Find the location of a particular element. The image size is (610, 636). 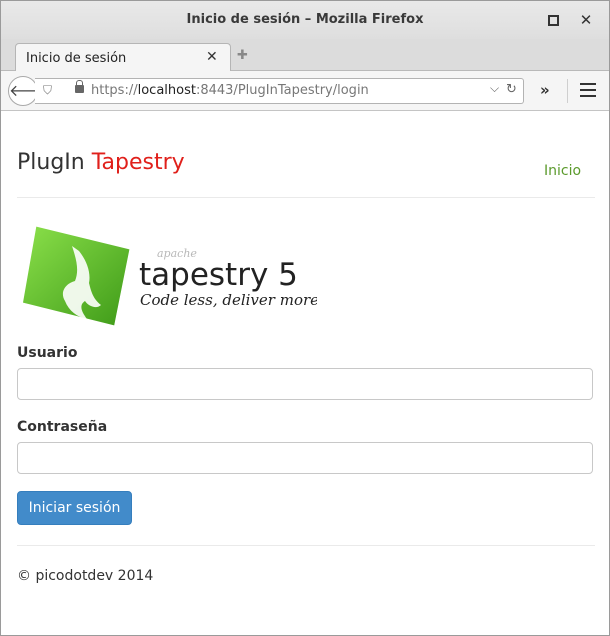

title-bar: Inicio de sesión – Mozilla Firefox ✕ is located at coordinates (305, 20).